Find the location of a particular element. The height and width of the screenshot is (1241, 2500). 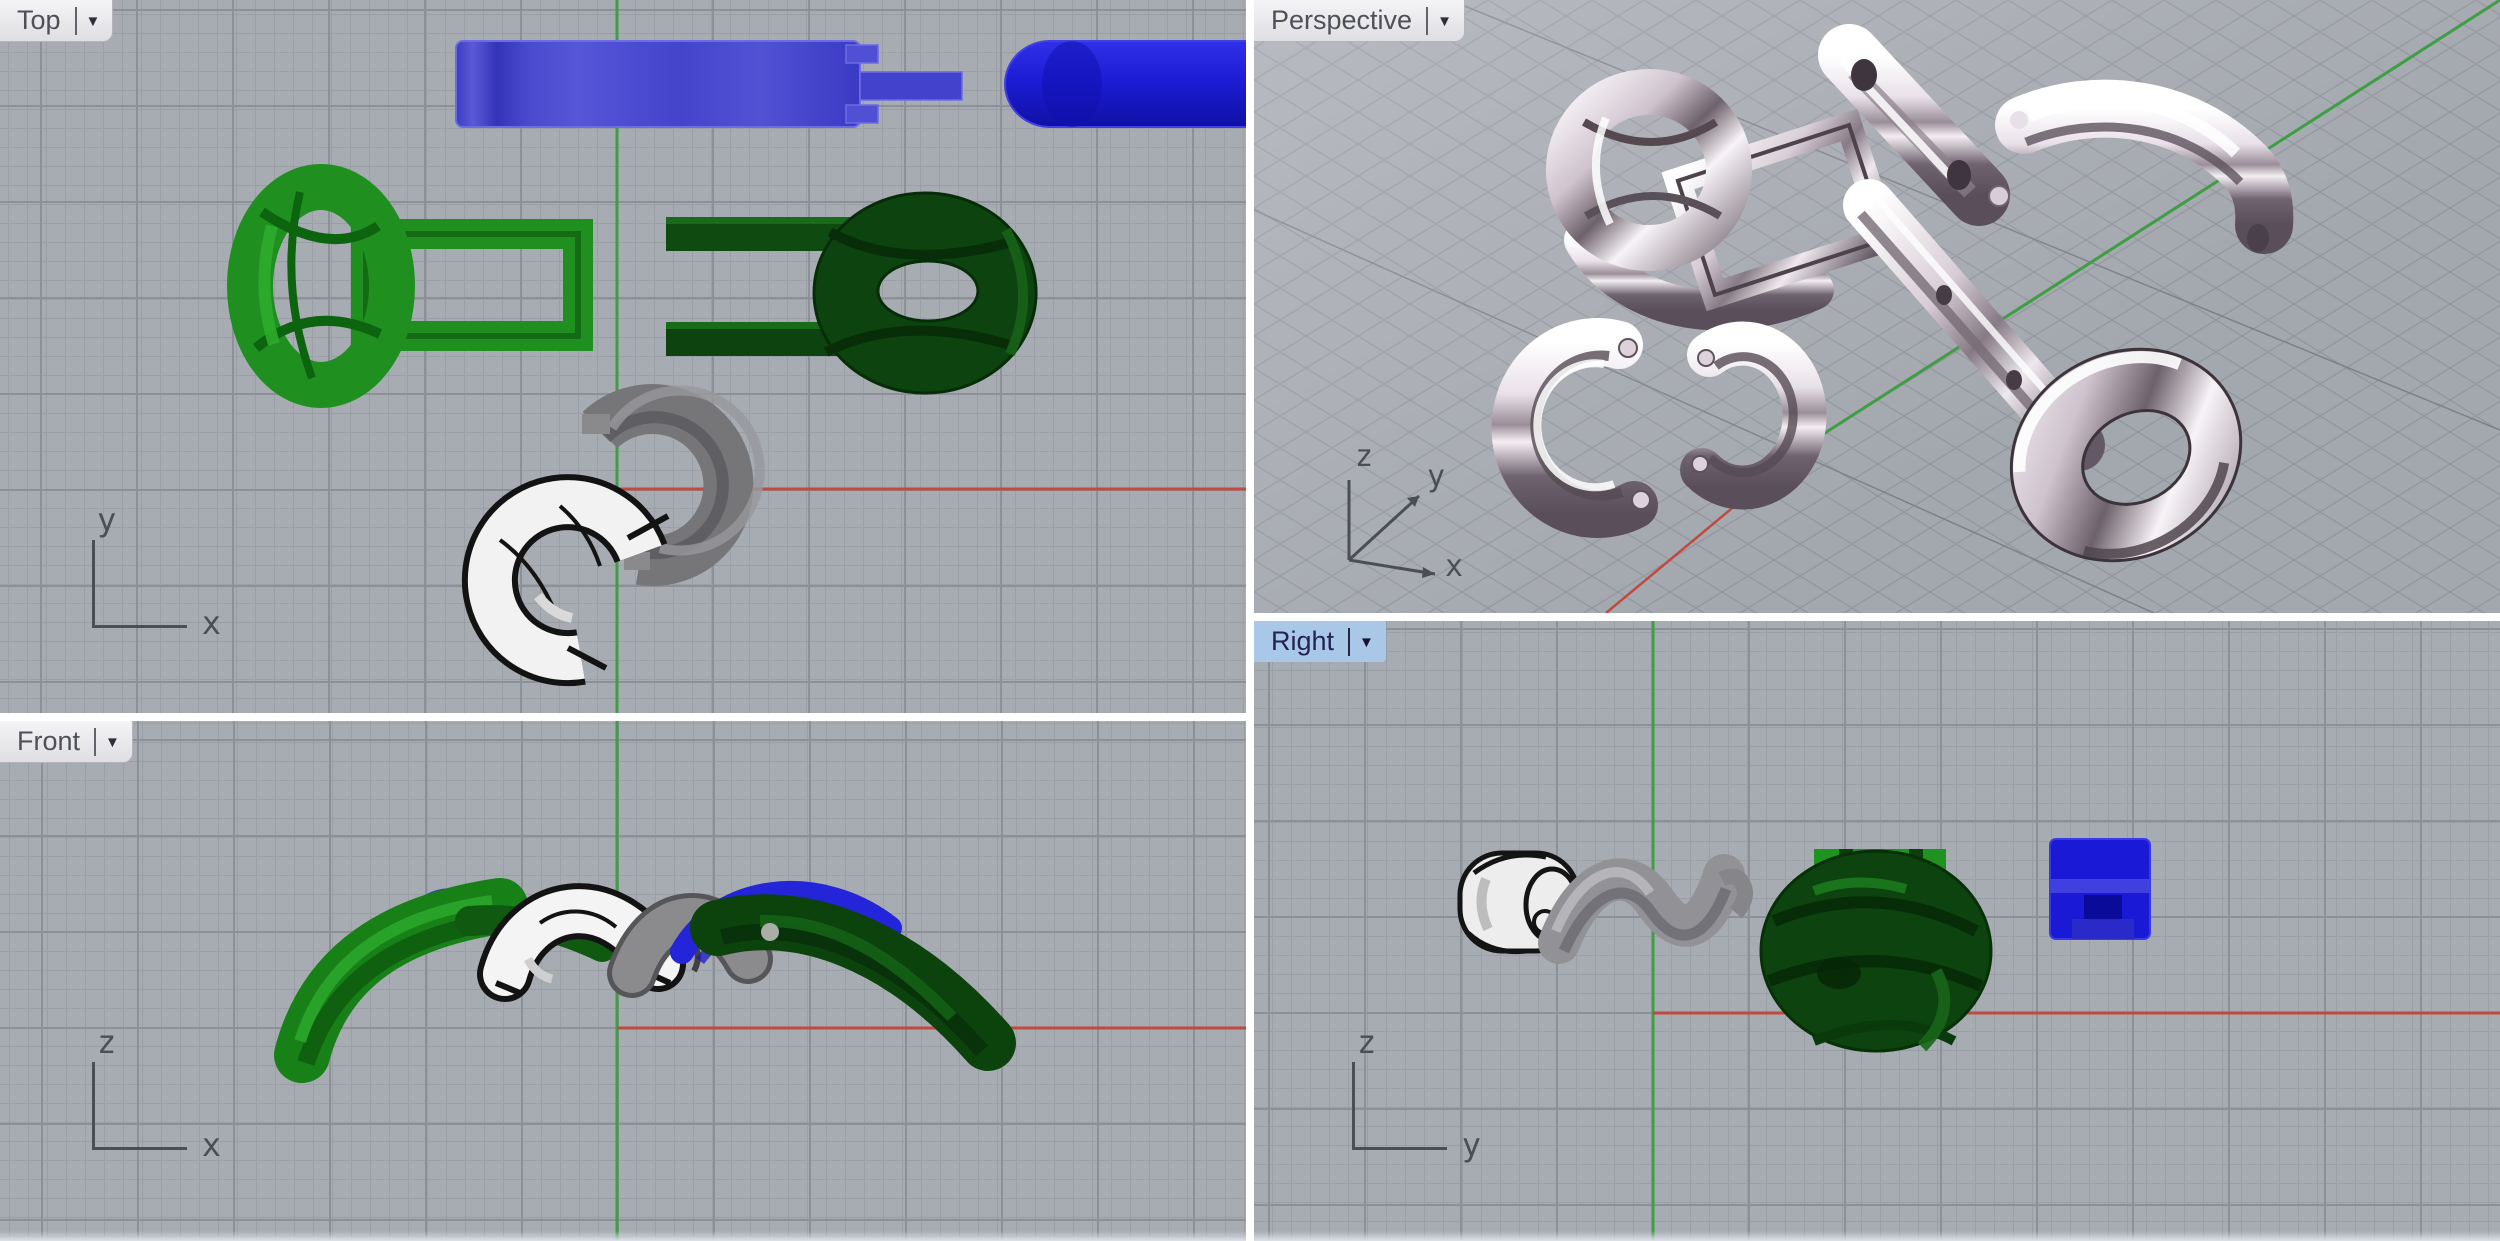

blue-body is located at coordinates (658, 84).